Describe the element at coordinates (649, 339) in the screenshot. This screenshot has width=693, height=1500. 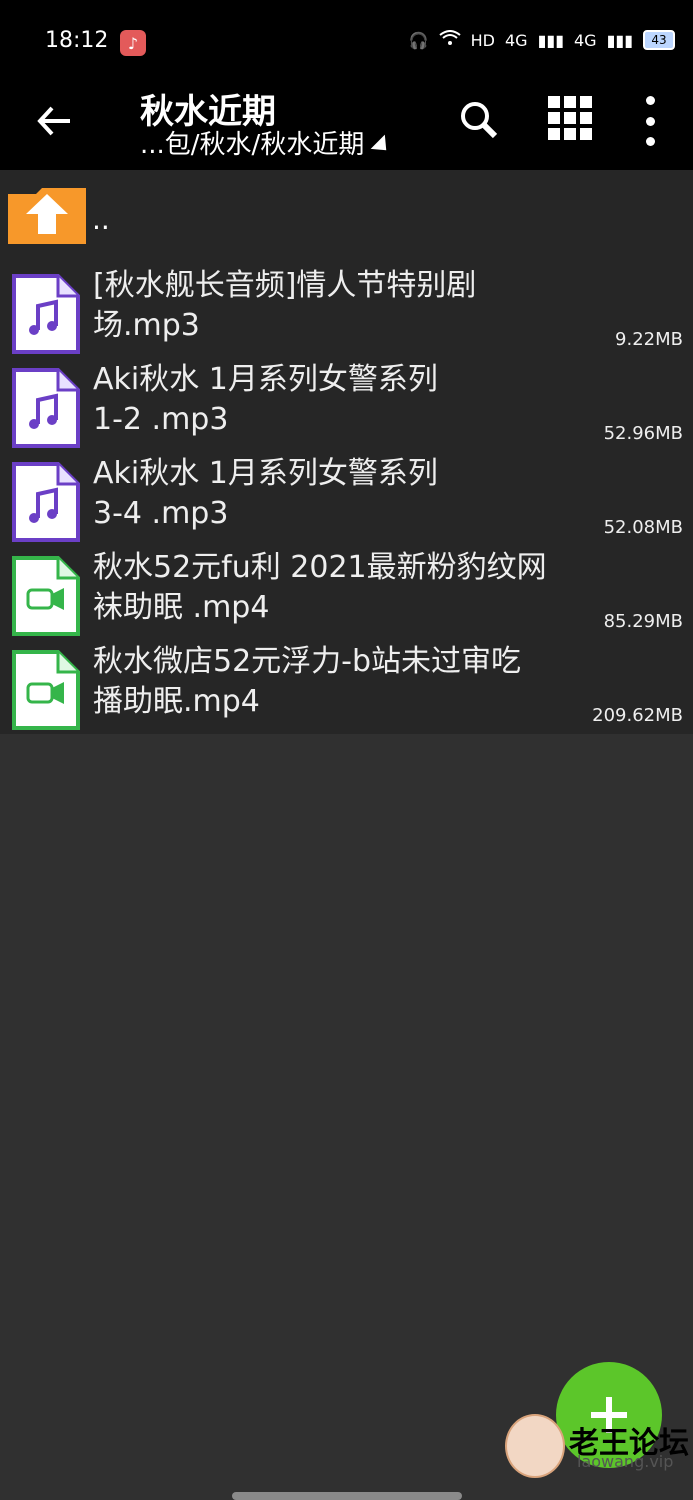
I see `file-size: 9.22MB` at that location.